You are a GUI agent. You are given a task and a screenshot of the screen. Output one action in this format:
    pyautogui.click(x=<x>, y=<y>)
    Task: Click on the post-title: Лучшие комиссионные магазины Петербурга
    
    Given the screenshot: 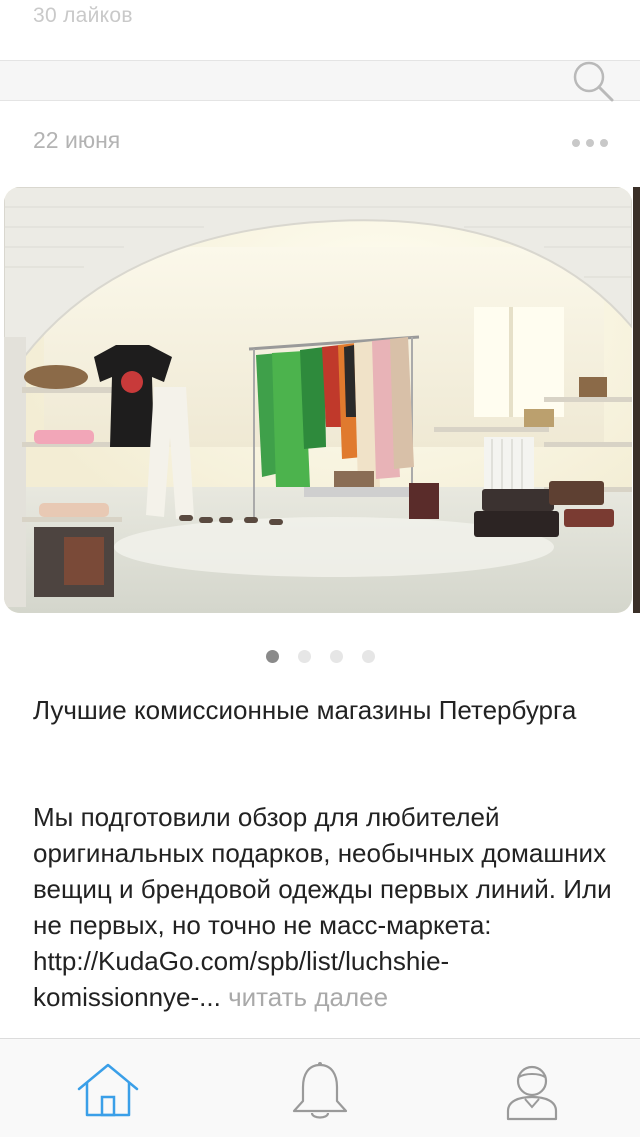 What is the action you would take?
    pyautogui.click(x=305, y=710)
    